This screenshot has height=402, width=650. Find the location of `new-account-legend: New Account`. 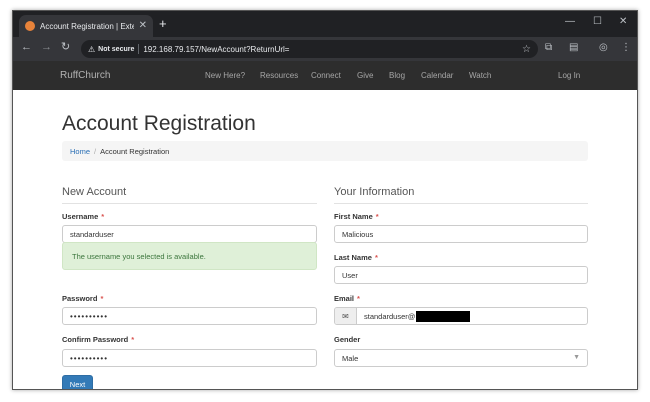

new-account-legend: New Account is located at coordinates (94, 192).